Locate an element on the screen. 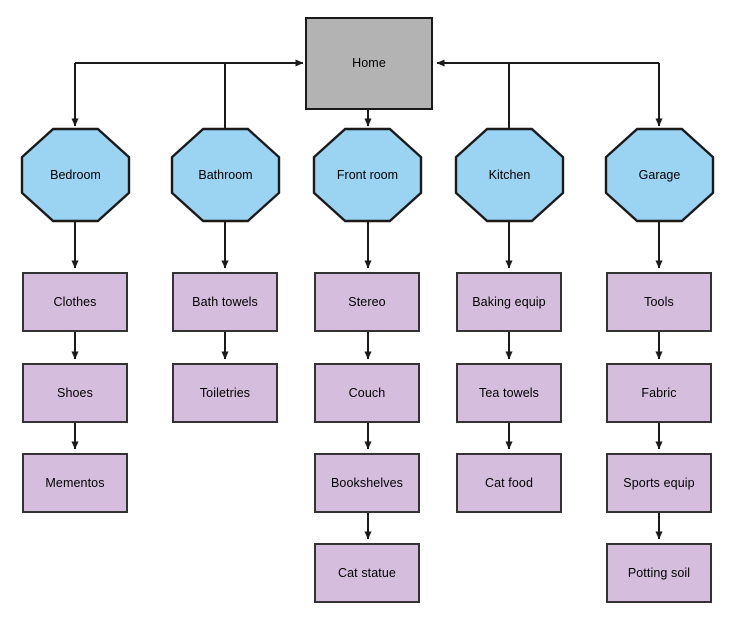 The width and height of the screenshot is (736, 623). node-item-shoes: Shoes is located at coordinates (75, 393).